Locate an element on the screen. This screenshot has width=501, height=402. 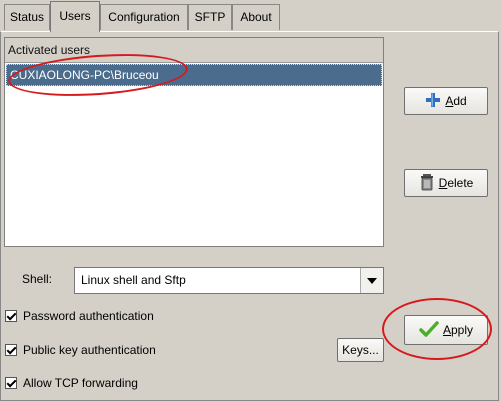
public-key-auth-checkbox is located at coordinates (11, 350).